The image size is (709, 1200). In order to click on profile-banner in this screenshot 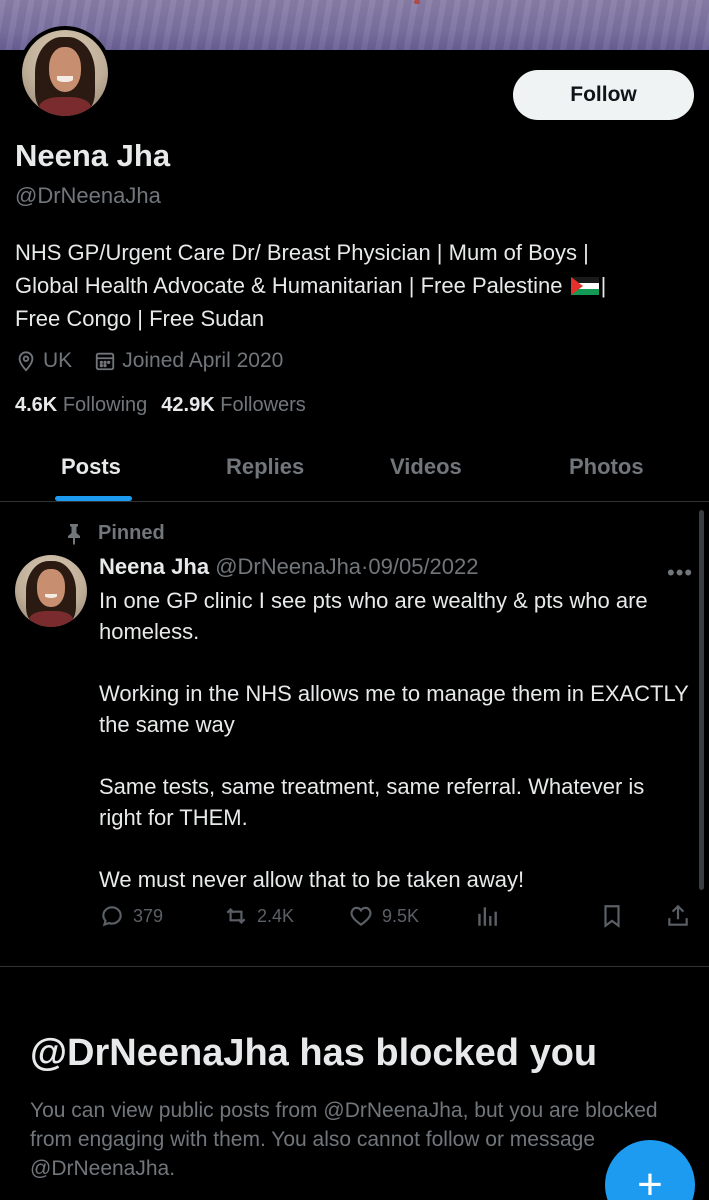, I will do `click(354, 25)`.